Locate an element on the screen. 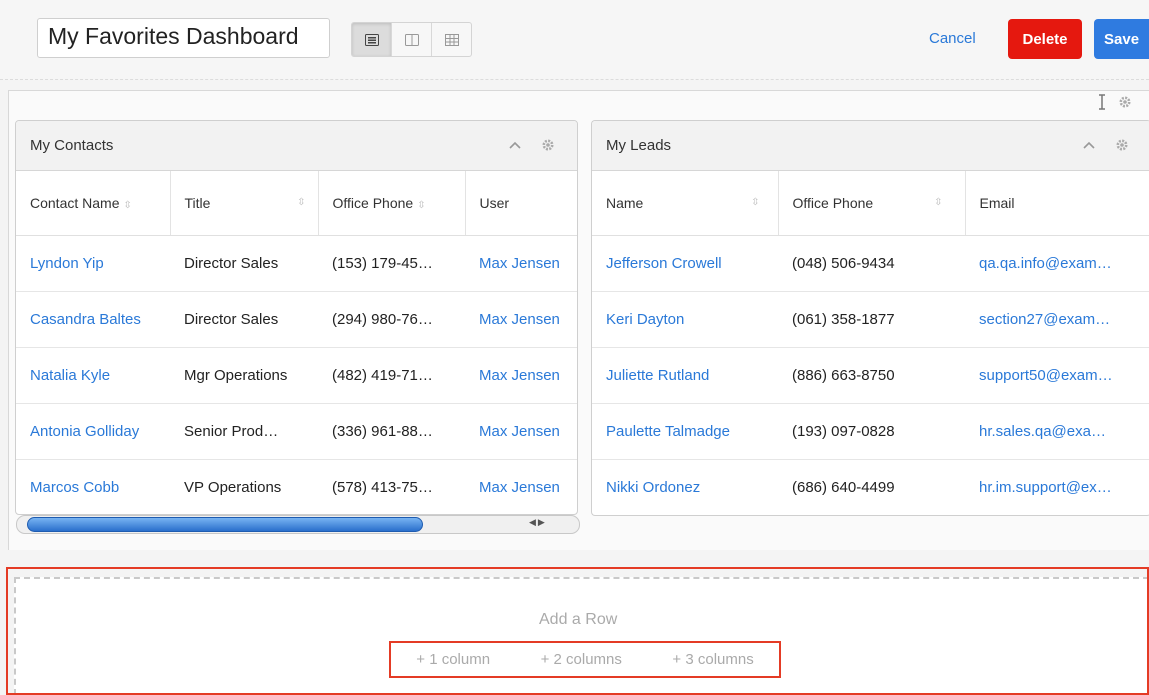 This screenshot has width=1149, height=695. scrollbar-thumb is located at coordinates (225, 524).